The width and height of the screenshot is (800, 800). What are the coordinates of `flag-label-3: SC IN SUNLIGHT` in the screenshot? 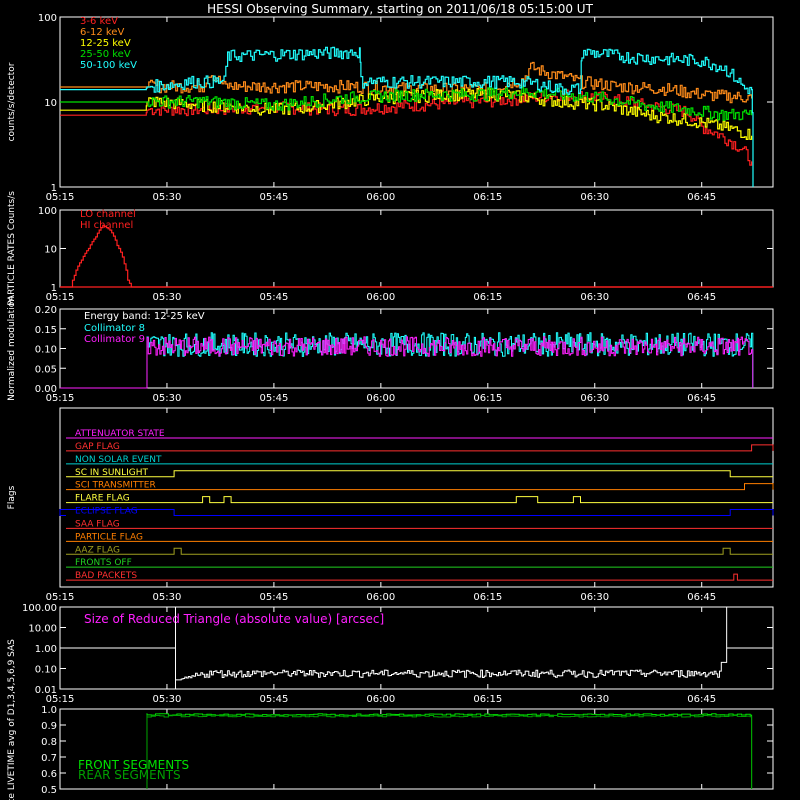 It's located at (112, 473).